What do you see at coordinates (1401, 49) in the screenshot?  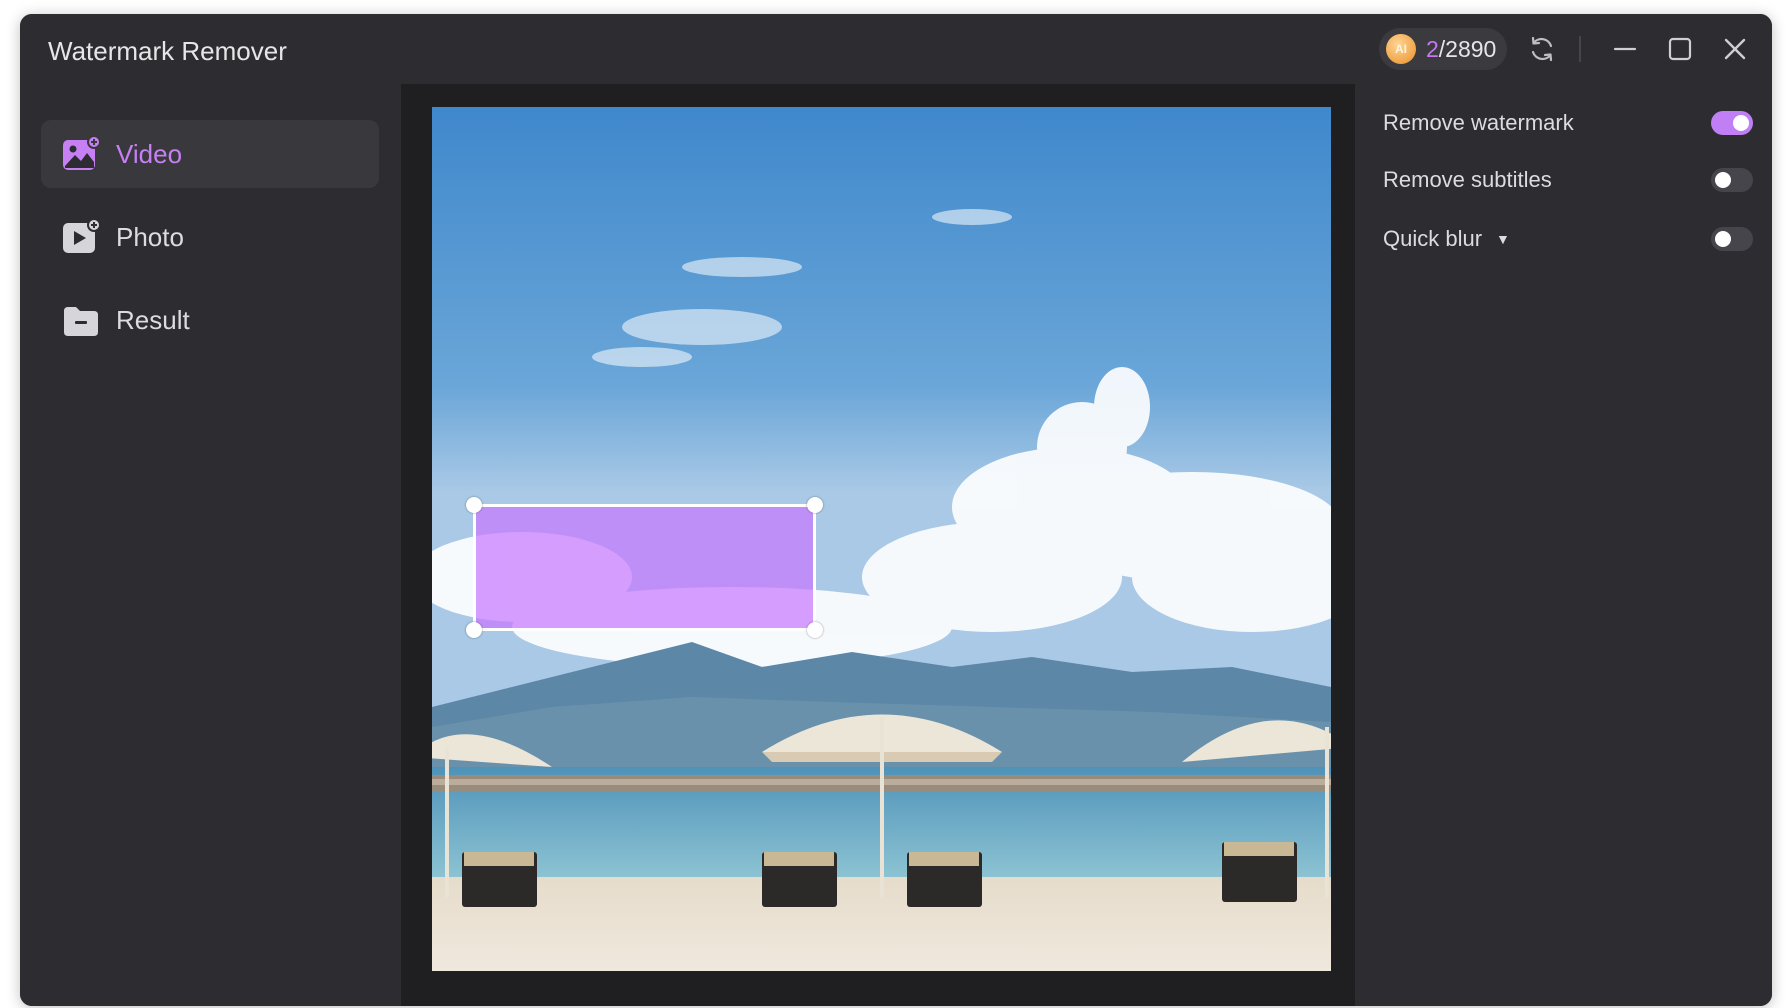 I see `ai-coin-icon: AI` at bounding box center [1401, 49].